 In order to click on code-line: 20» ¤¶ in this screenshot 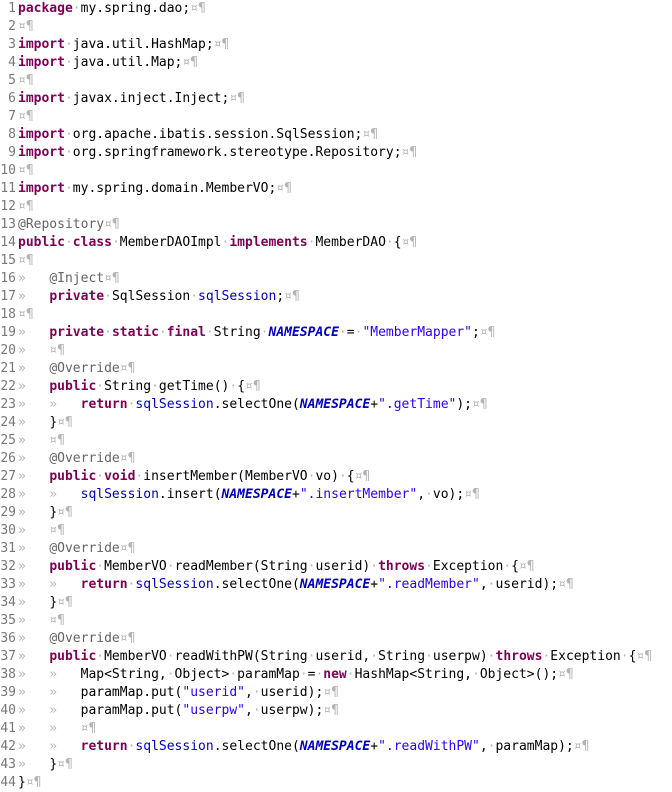, I will do `click(336, 351)`.